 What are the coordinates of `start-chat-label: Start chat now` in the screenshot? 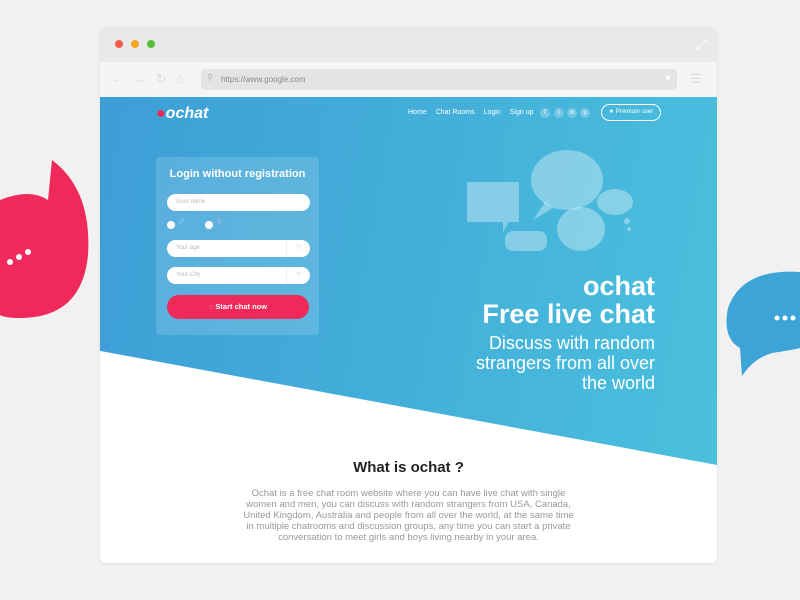 It's located at (241, 306).